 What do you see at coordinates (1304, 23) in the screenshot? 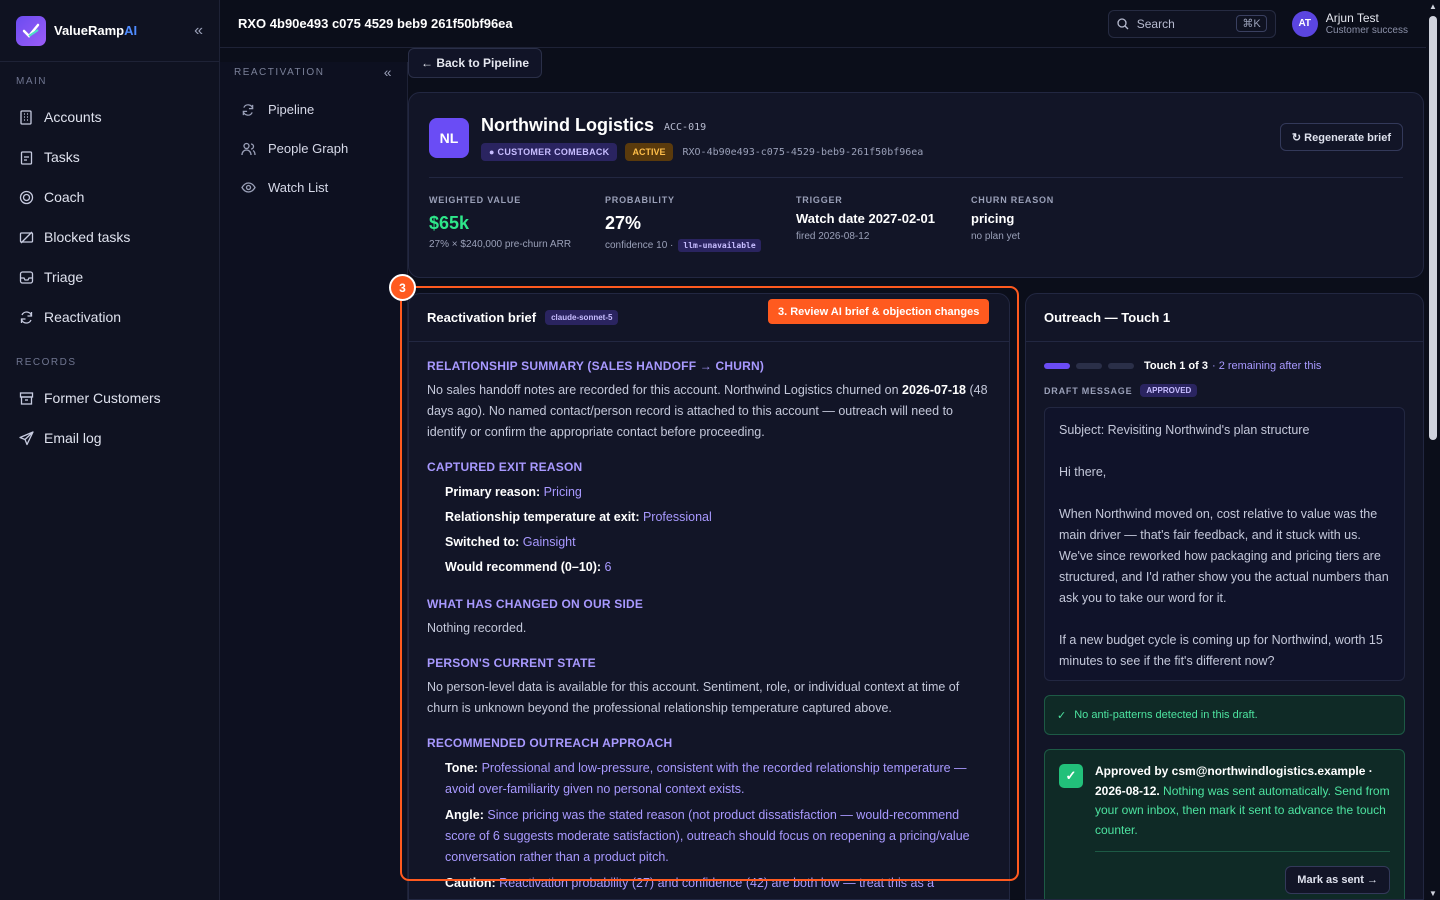
I see `avatar: AT` at bounding box center [1304, 23].